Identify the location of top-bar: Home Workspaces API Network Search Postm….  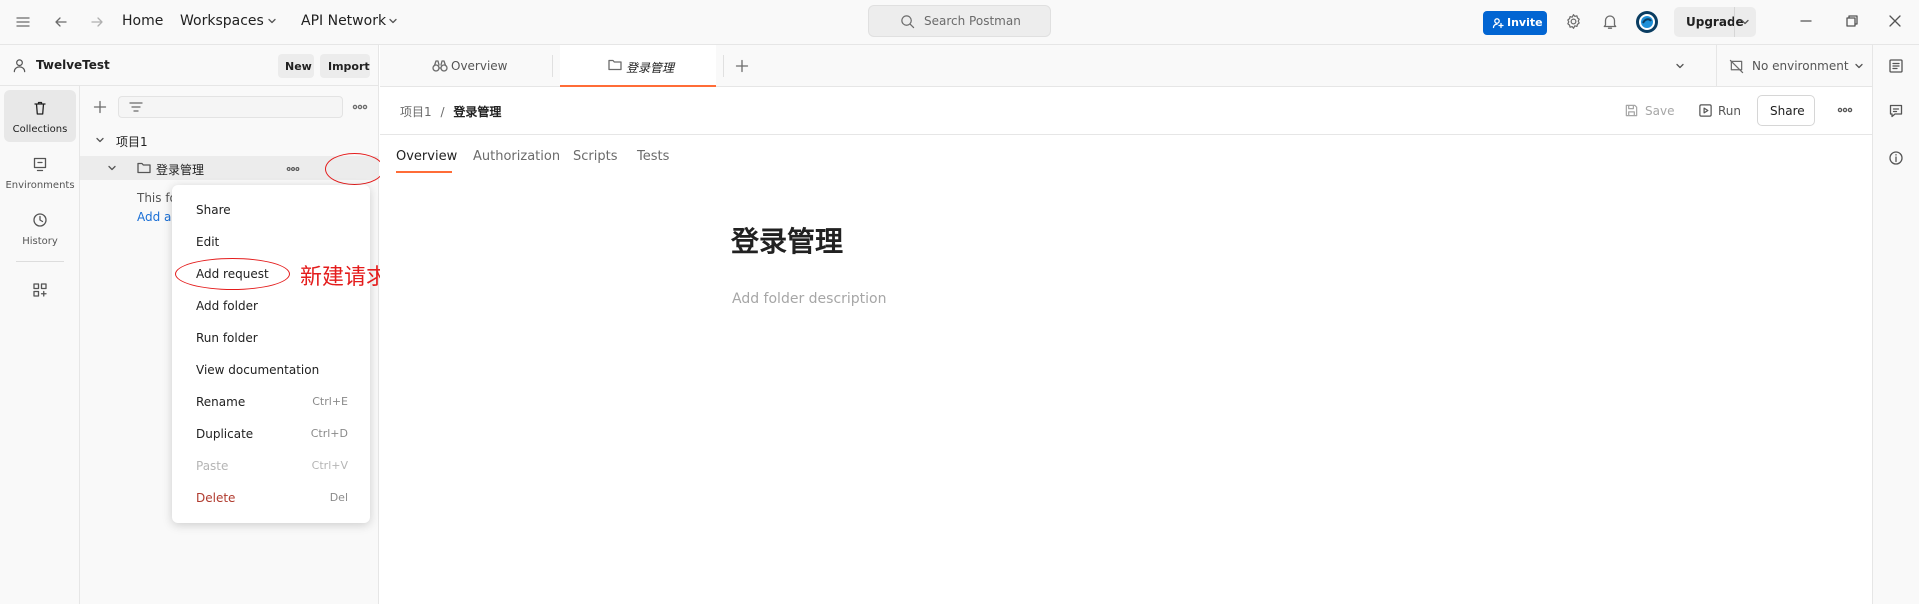
(959, 22).